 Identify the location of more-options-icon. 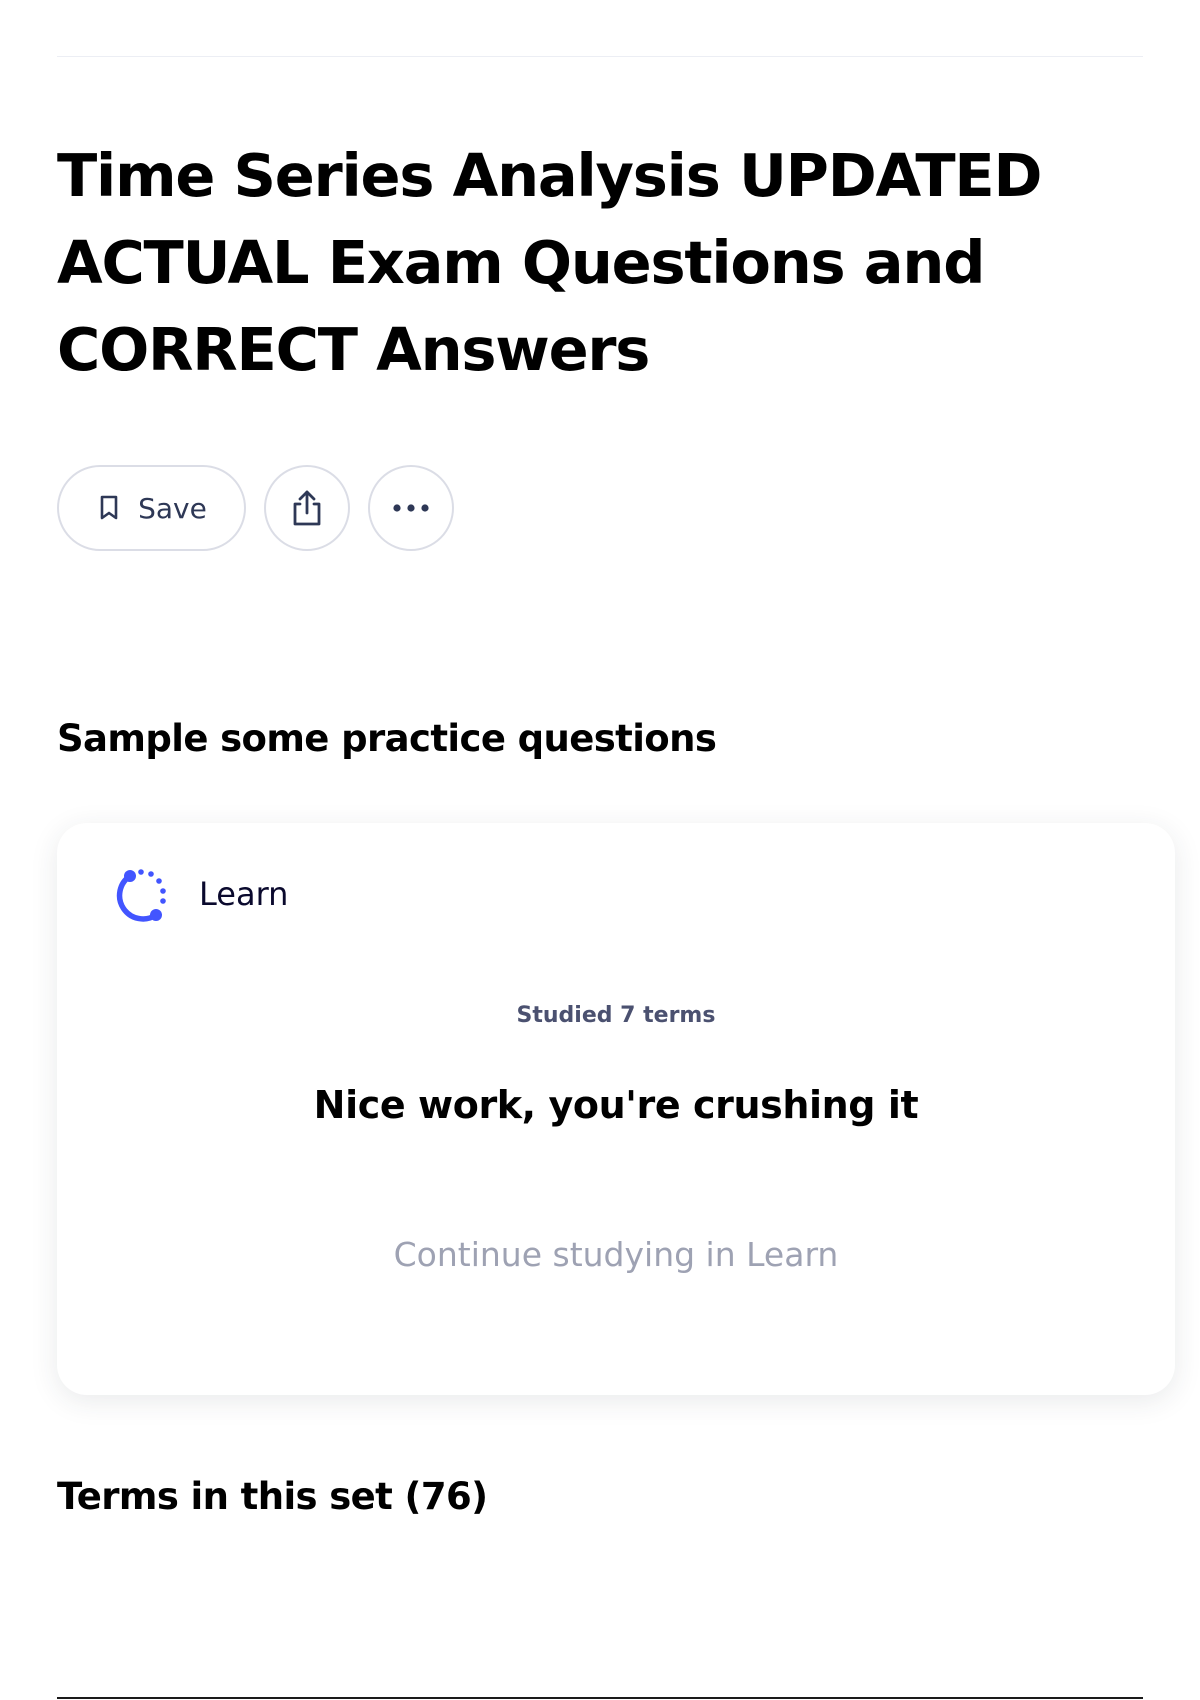
(411, 508).